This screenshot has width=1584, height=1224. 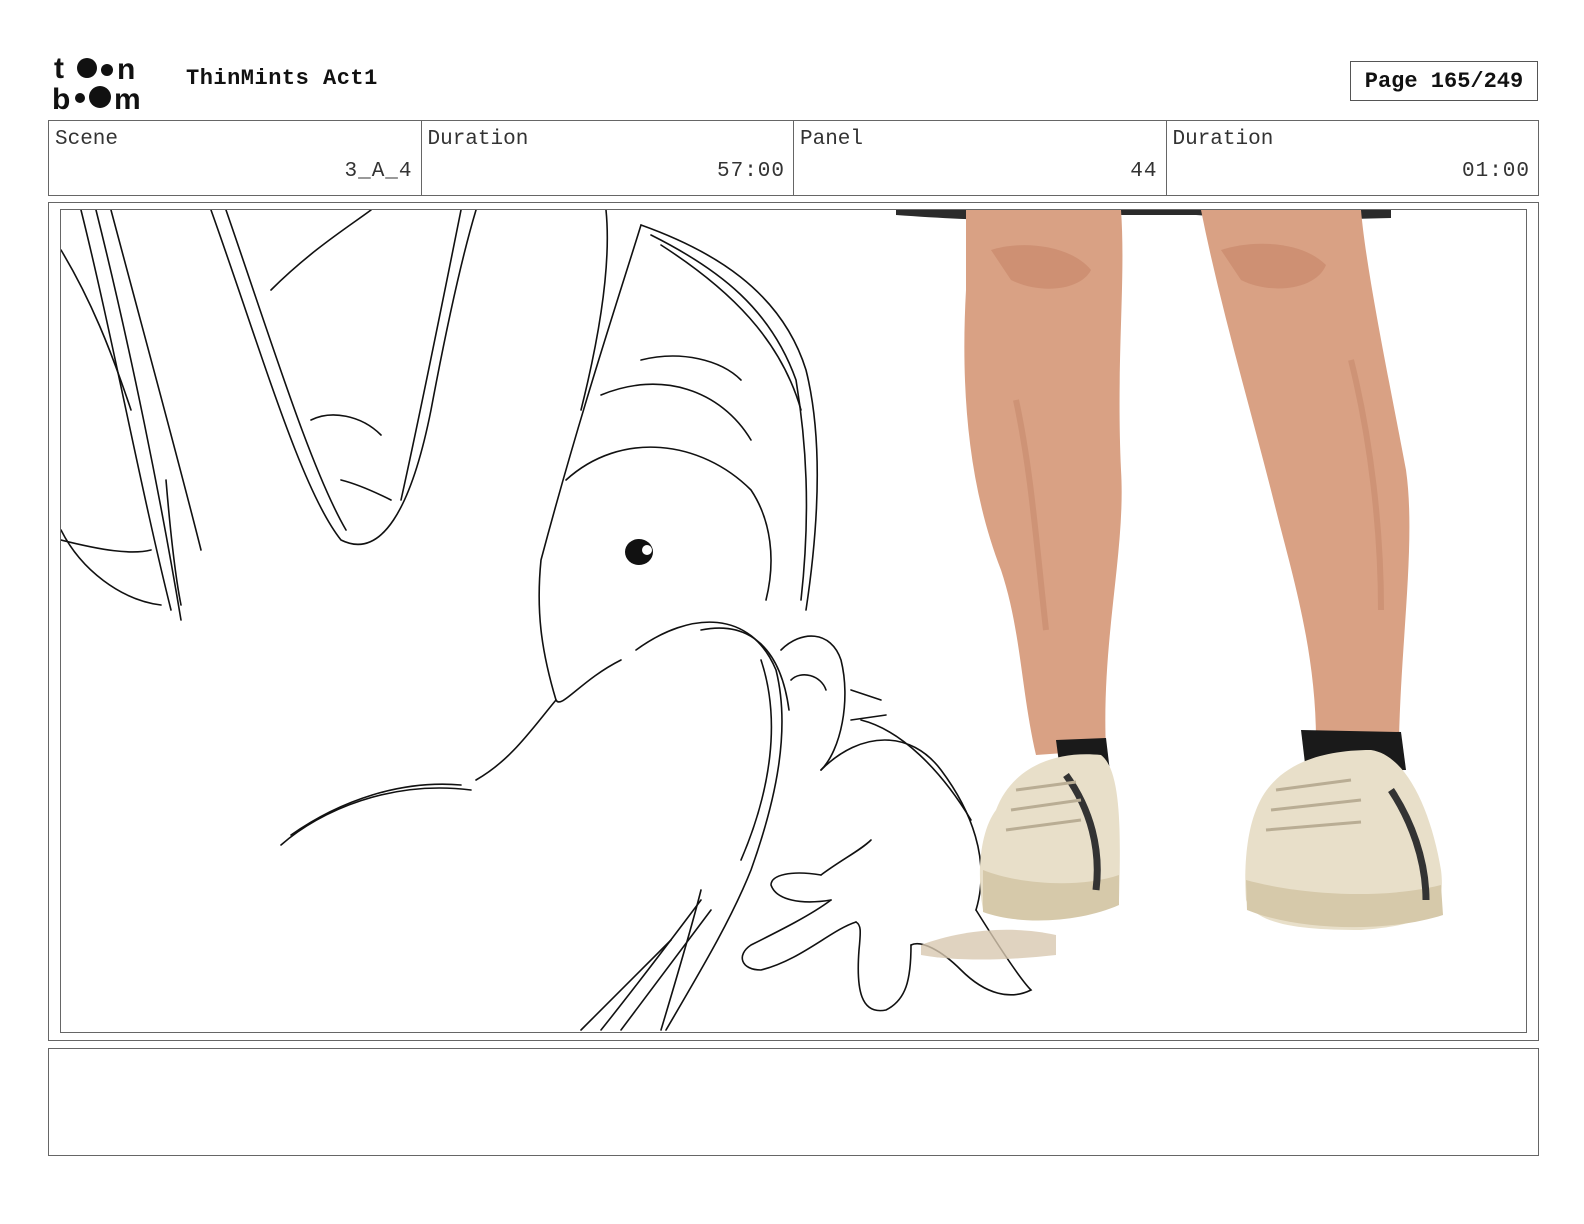 I want to click on toonboom-logo-icon: t n b m, so click(x=96, y=82).